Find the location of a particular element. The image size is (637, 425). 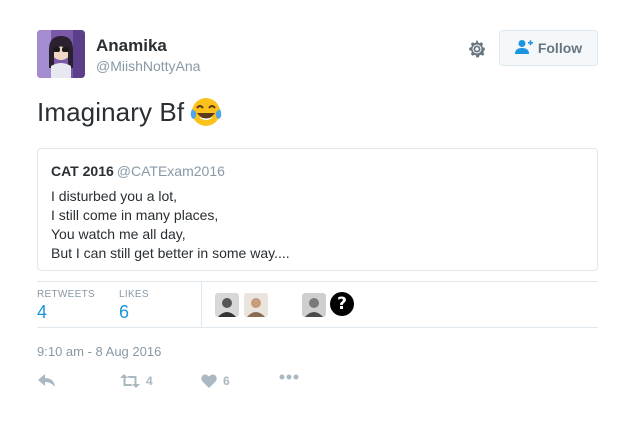

likes-count: 6 is located at coordinates (124, 312).